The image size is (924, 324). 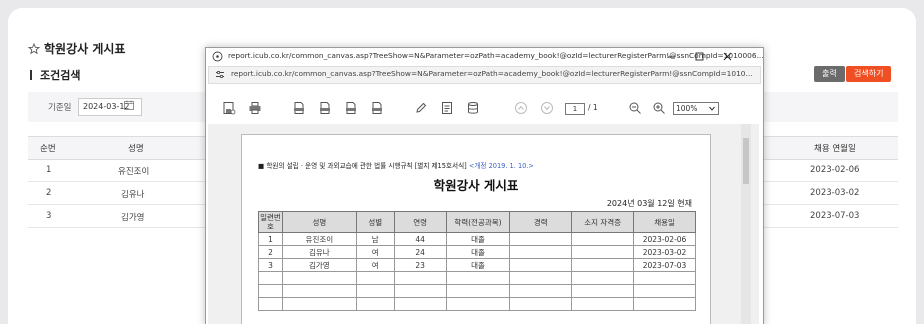 I want to click on next-page-icon, so click(x=547, y=108).